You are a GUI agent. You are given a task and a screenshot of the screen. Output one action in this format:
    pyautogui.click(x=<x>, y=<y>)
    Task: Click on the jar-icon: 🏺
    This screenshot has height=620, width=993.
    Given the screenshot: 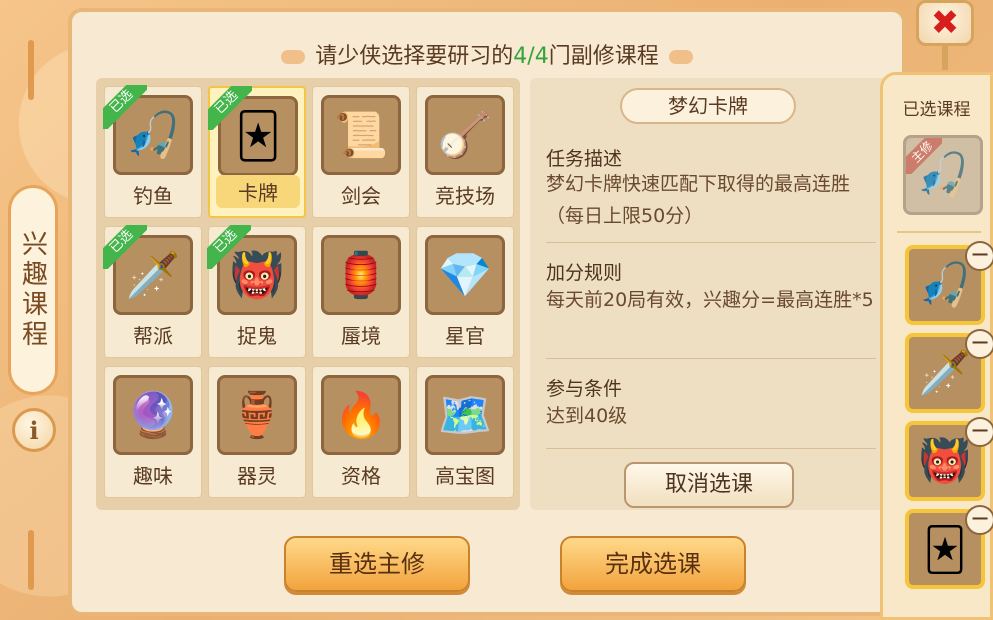 What is the action you would take?
    pyautogui.click(x=257, y=415)
    